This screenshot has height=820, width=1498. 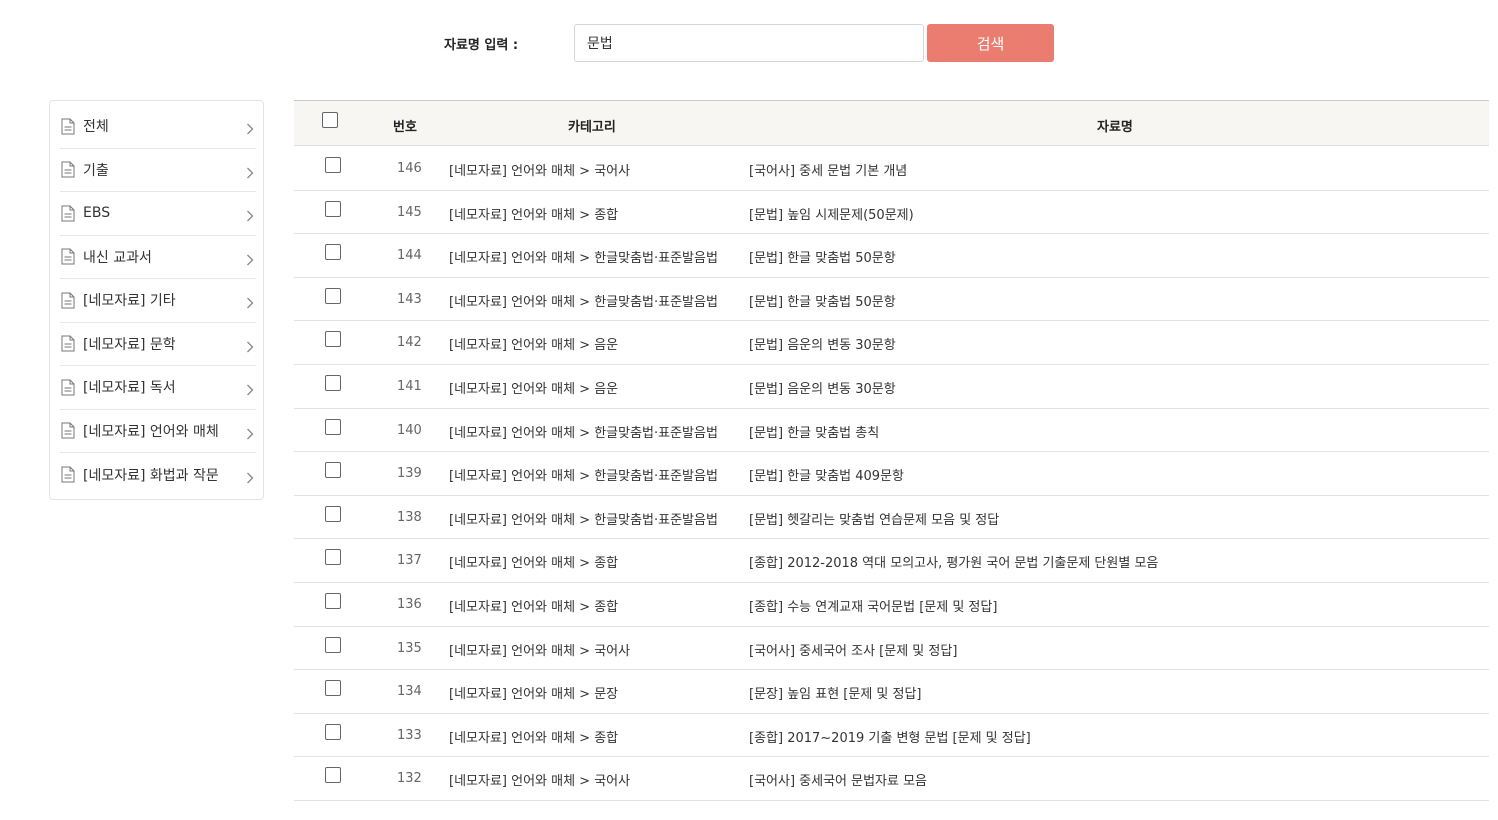 What do you see at coordinates (409, 256) in the screenshot?
I see `row-number: 144` at bounding box center [409, 256].